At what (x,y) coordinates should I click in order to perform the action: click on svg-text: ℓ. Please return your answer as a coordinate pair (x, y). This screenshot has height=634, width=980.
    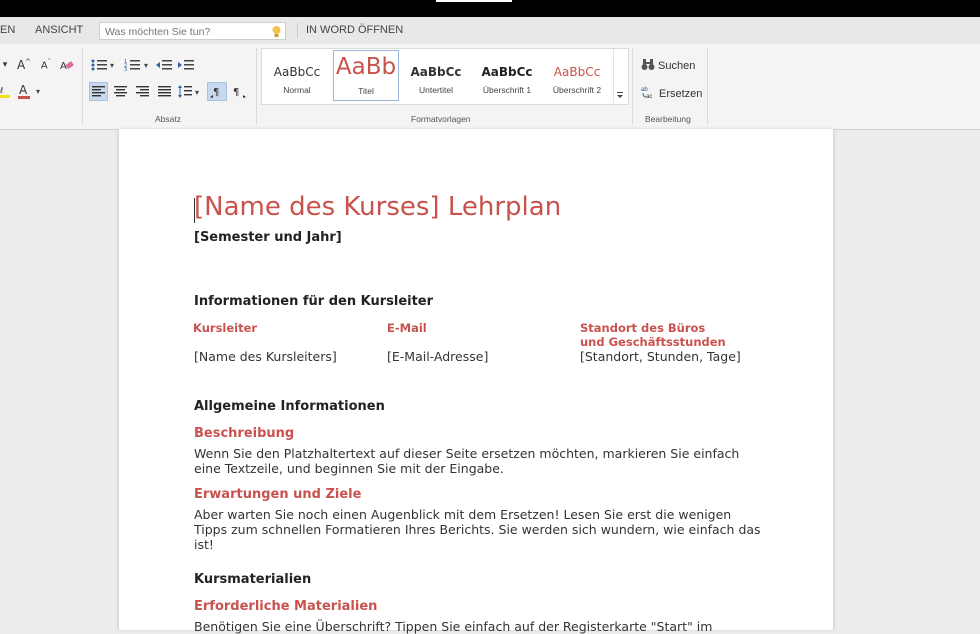
    Looking at the image, I should click on (1, 90).